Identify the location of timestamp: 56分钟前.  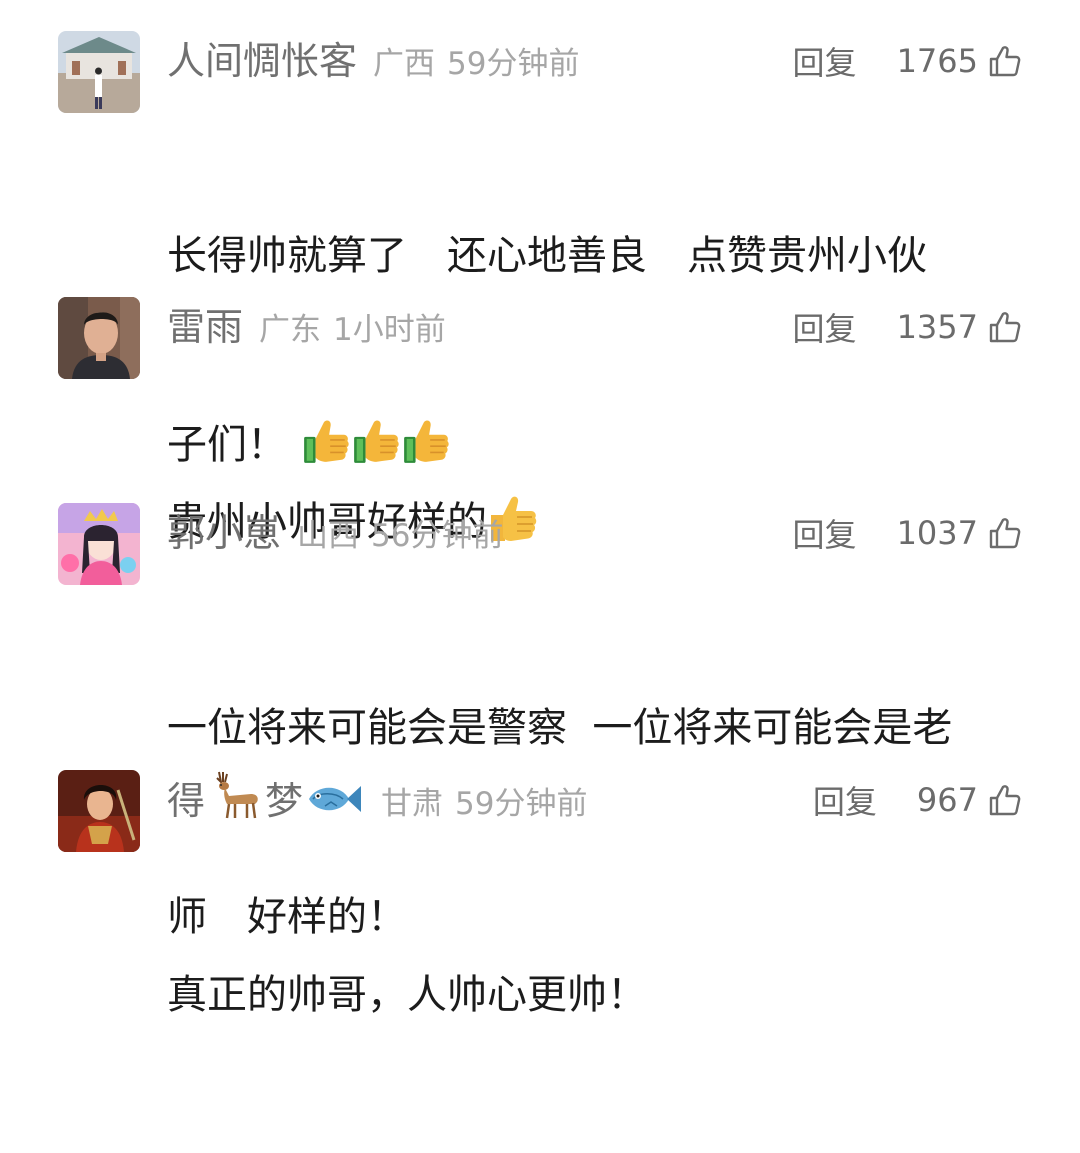
(437, 536).